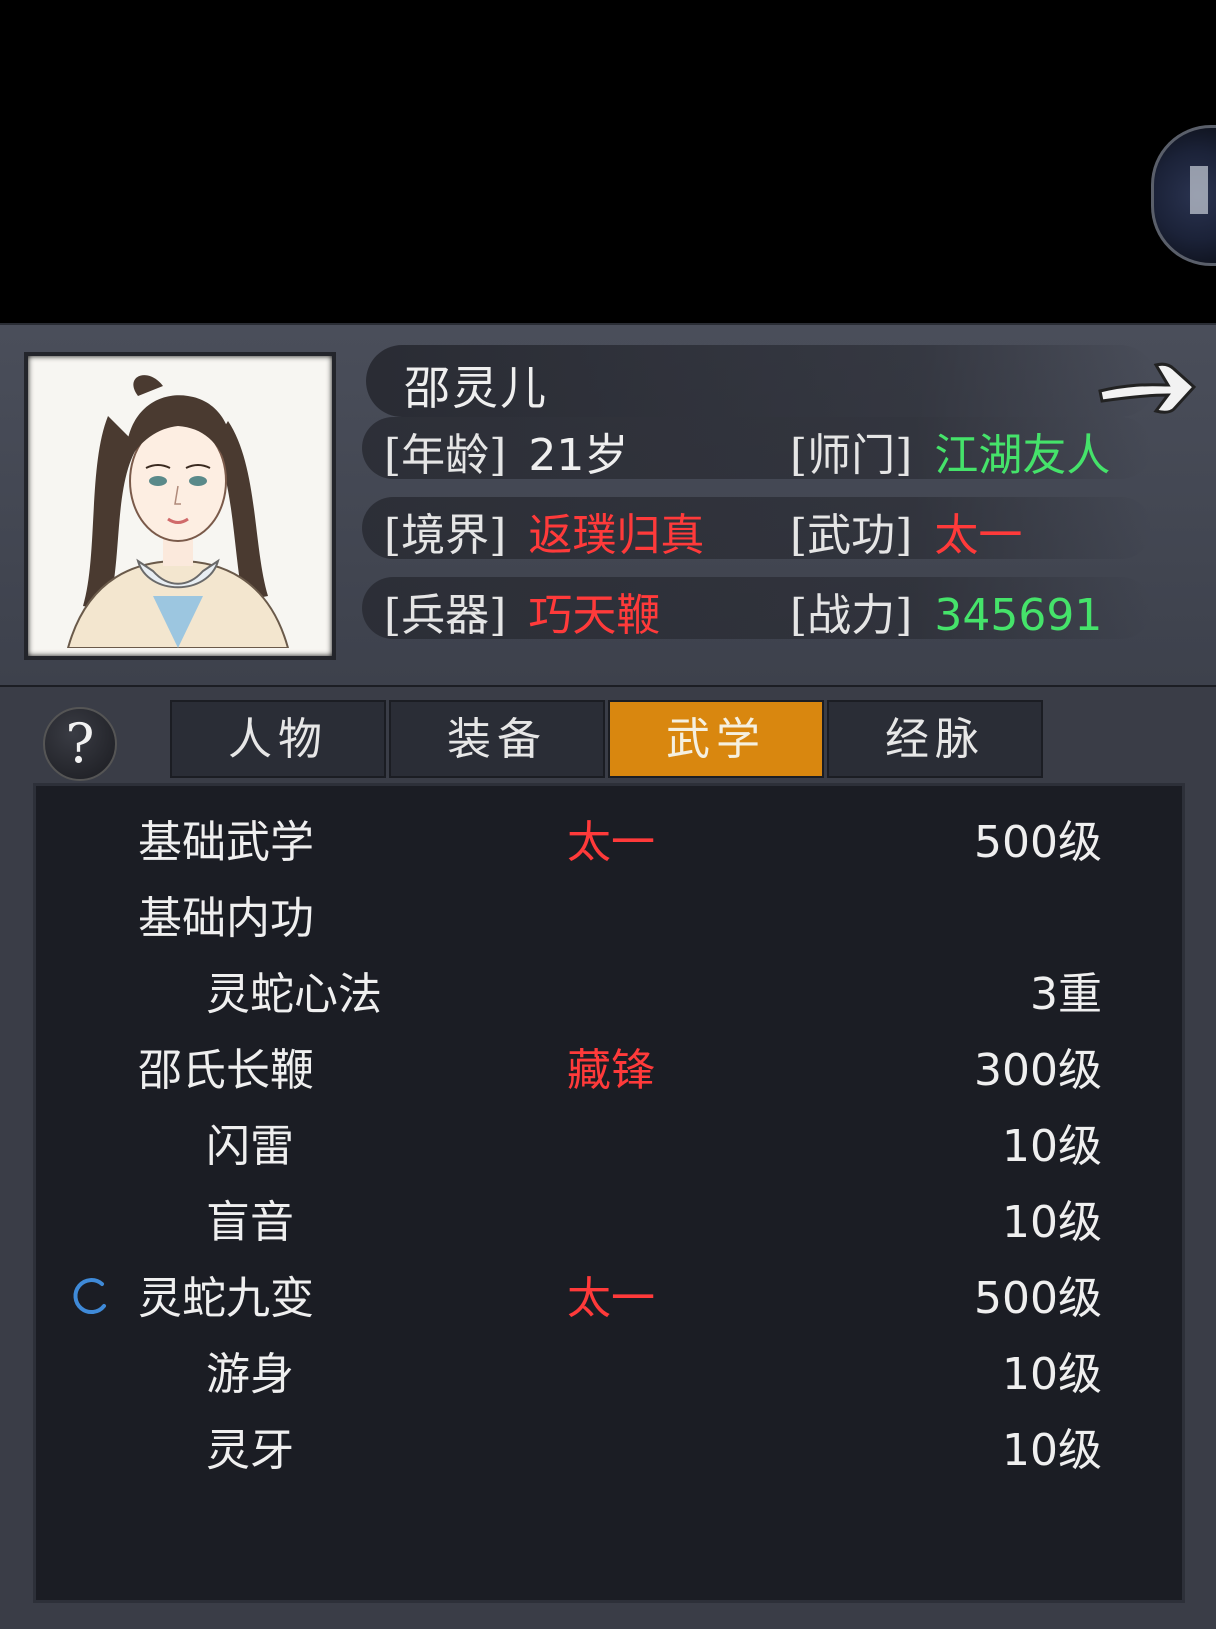 The height and width of the screenshot is (1629, 1216). What do you see at coordinates (851, 535) in the screenshot?
I see `attr-label: [武功]` at bounding box center [851, 535].